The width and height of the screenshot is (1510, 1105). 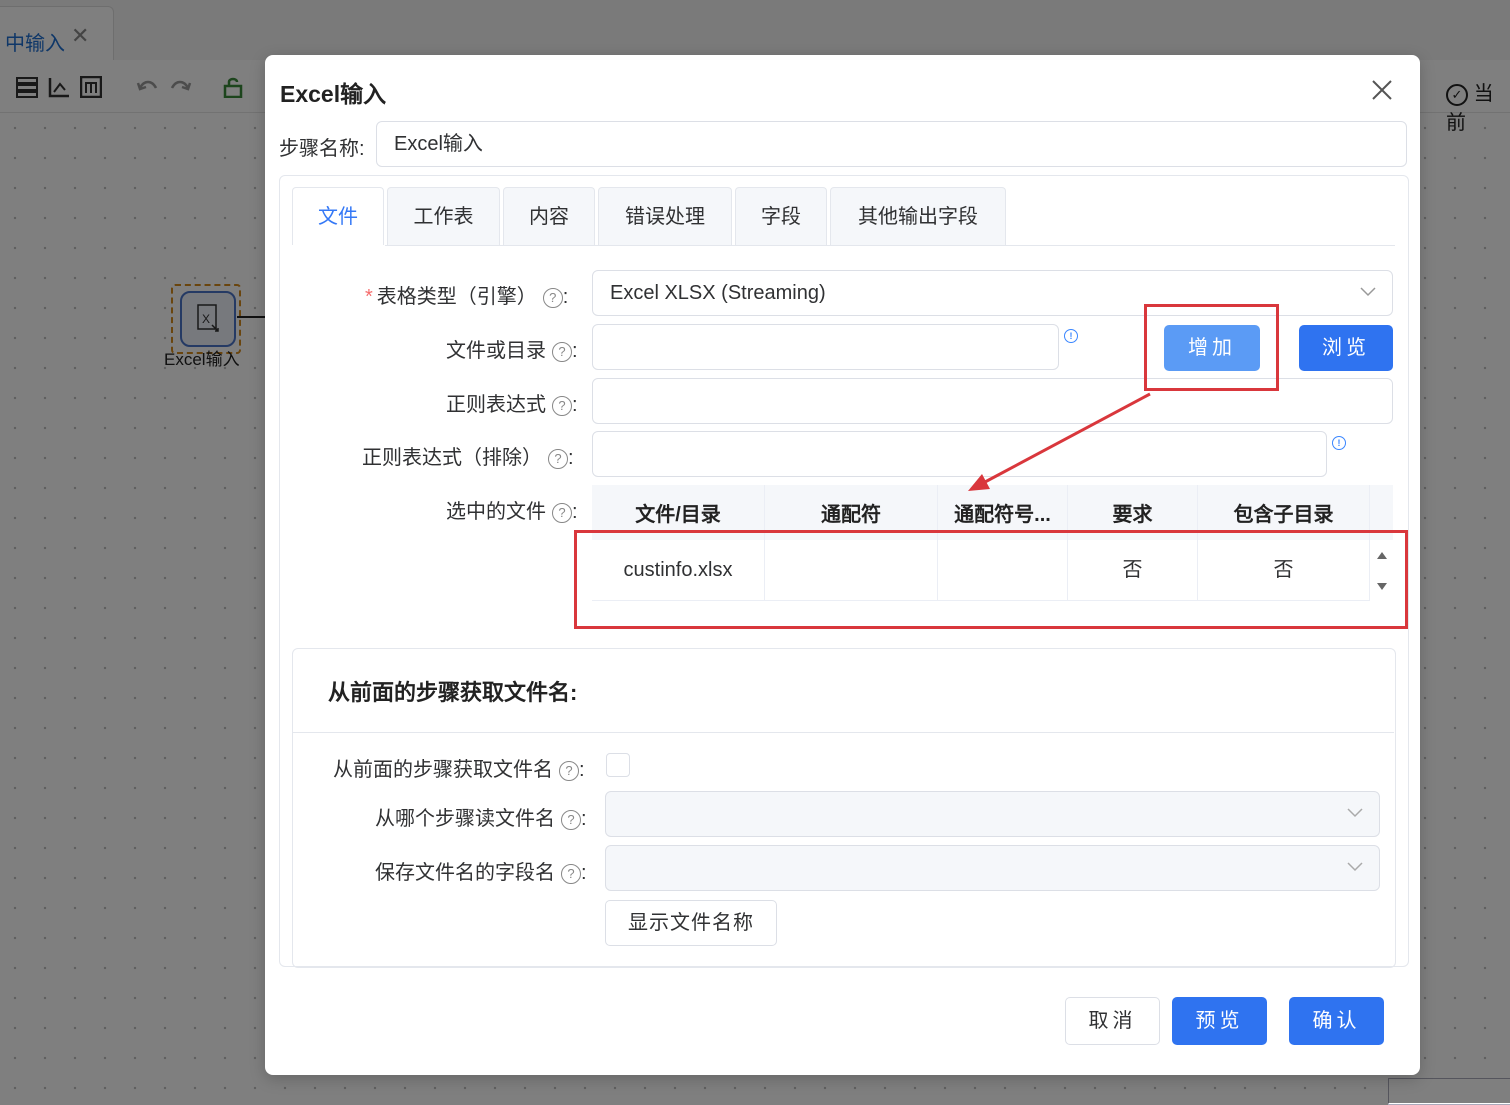 I want to click on show-filenames-button: 显示文件名称, so click(x=691, y=923).